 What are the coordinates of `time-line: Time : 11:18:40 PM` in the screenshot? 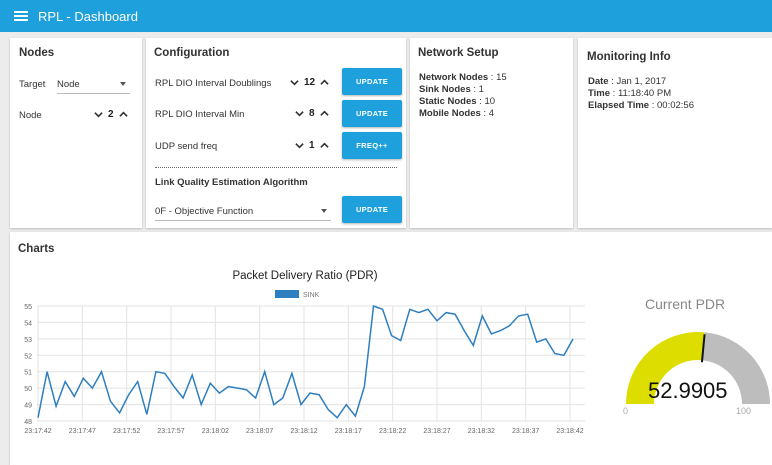 It's located at (630, 93).